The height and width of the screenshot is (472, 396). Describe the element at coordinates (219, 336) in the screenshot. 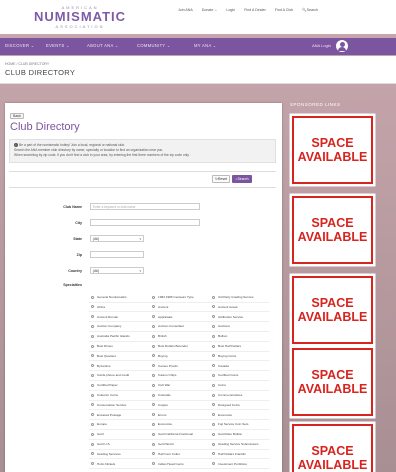

I see `specialty-option: Bullion` at that location.